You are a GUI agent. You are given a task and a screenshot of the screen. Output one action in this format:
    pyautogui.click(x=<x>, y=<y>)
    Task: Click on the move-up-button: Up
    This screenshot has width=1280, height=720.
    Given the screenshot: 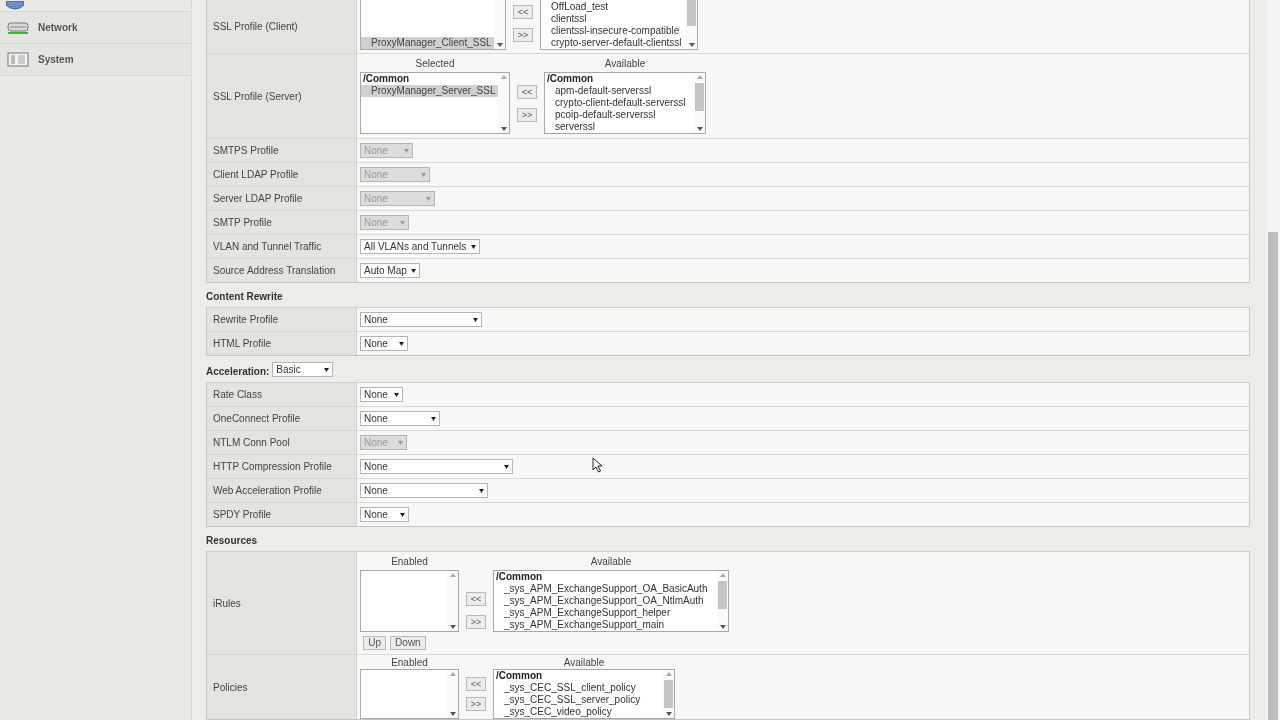 What is the action you would take?
    pyautogui.click(x=375, y=643)
    